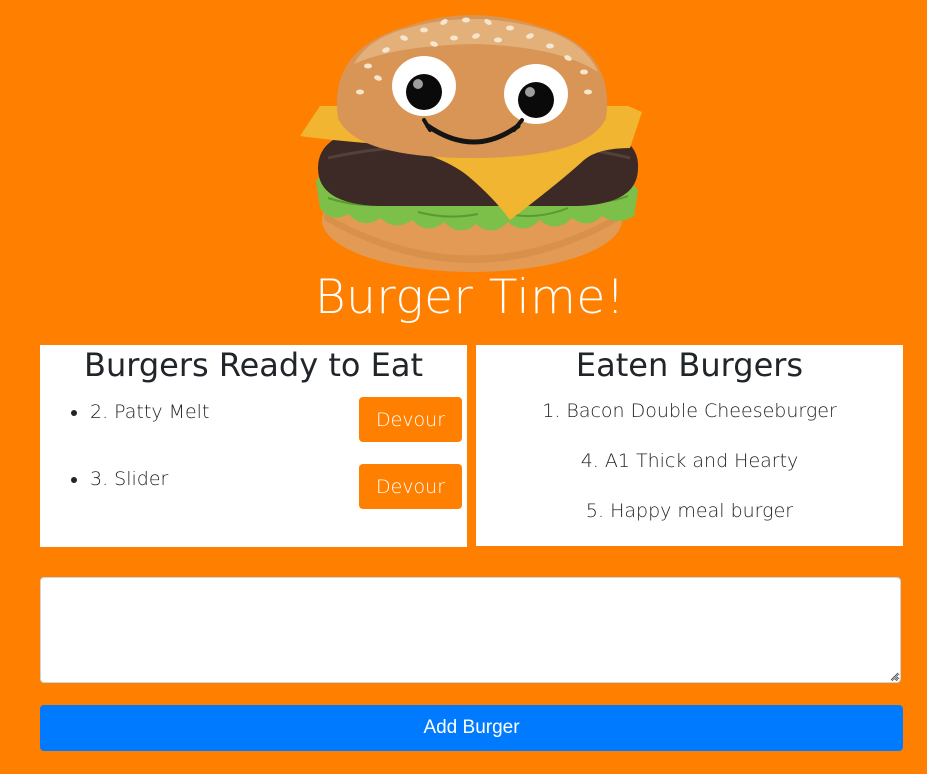 The height and width of the screenshot is (774, 927). Describe the element at coordinates (689, 365) in the screenshot. I see `eaten-burgers-heading: Eaten Burgers` at that location.